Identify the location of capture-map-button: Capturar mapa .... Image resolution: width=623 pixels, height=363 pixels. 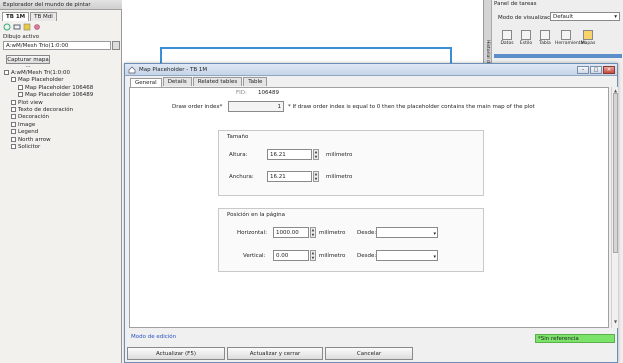
(28, 62).